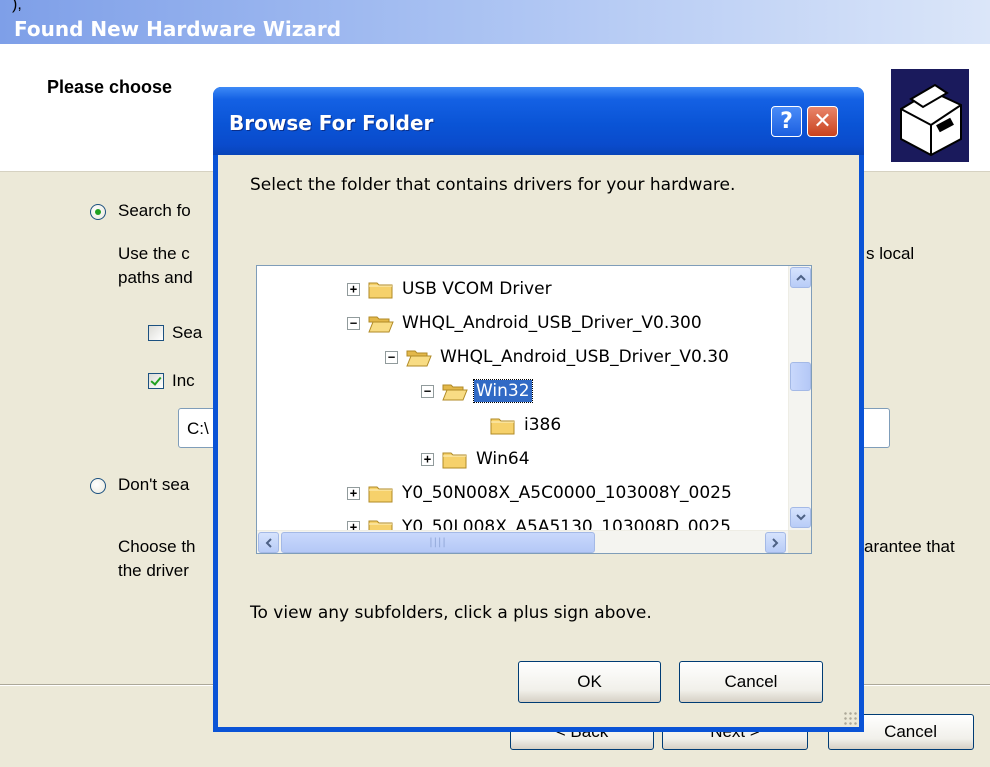 Image resolution: width=990 pixels, height=767 pixels. What do you see at coordinates (800, 376) in the screenshot?
I see `vertical-scroll-thumb` at bounding box center [800, 376].